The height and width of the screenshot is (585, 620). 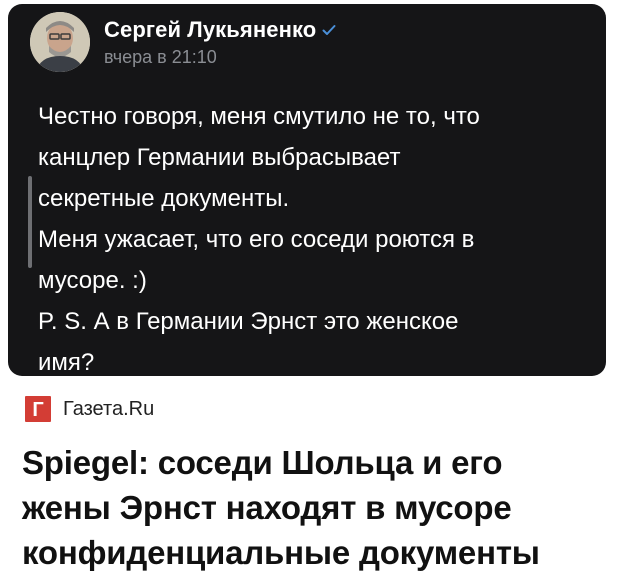 I want to click on post-line: канцлер Германии выбрасывает, so click(x=219, y=157).